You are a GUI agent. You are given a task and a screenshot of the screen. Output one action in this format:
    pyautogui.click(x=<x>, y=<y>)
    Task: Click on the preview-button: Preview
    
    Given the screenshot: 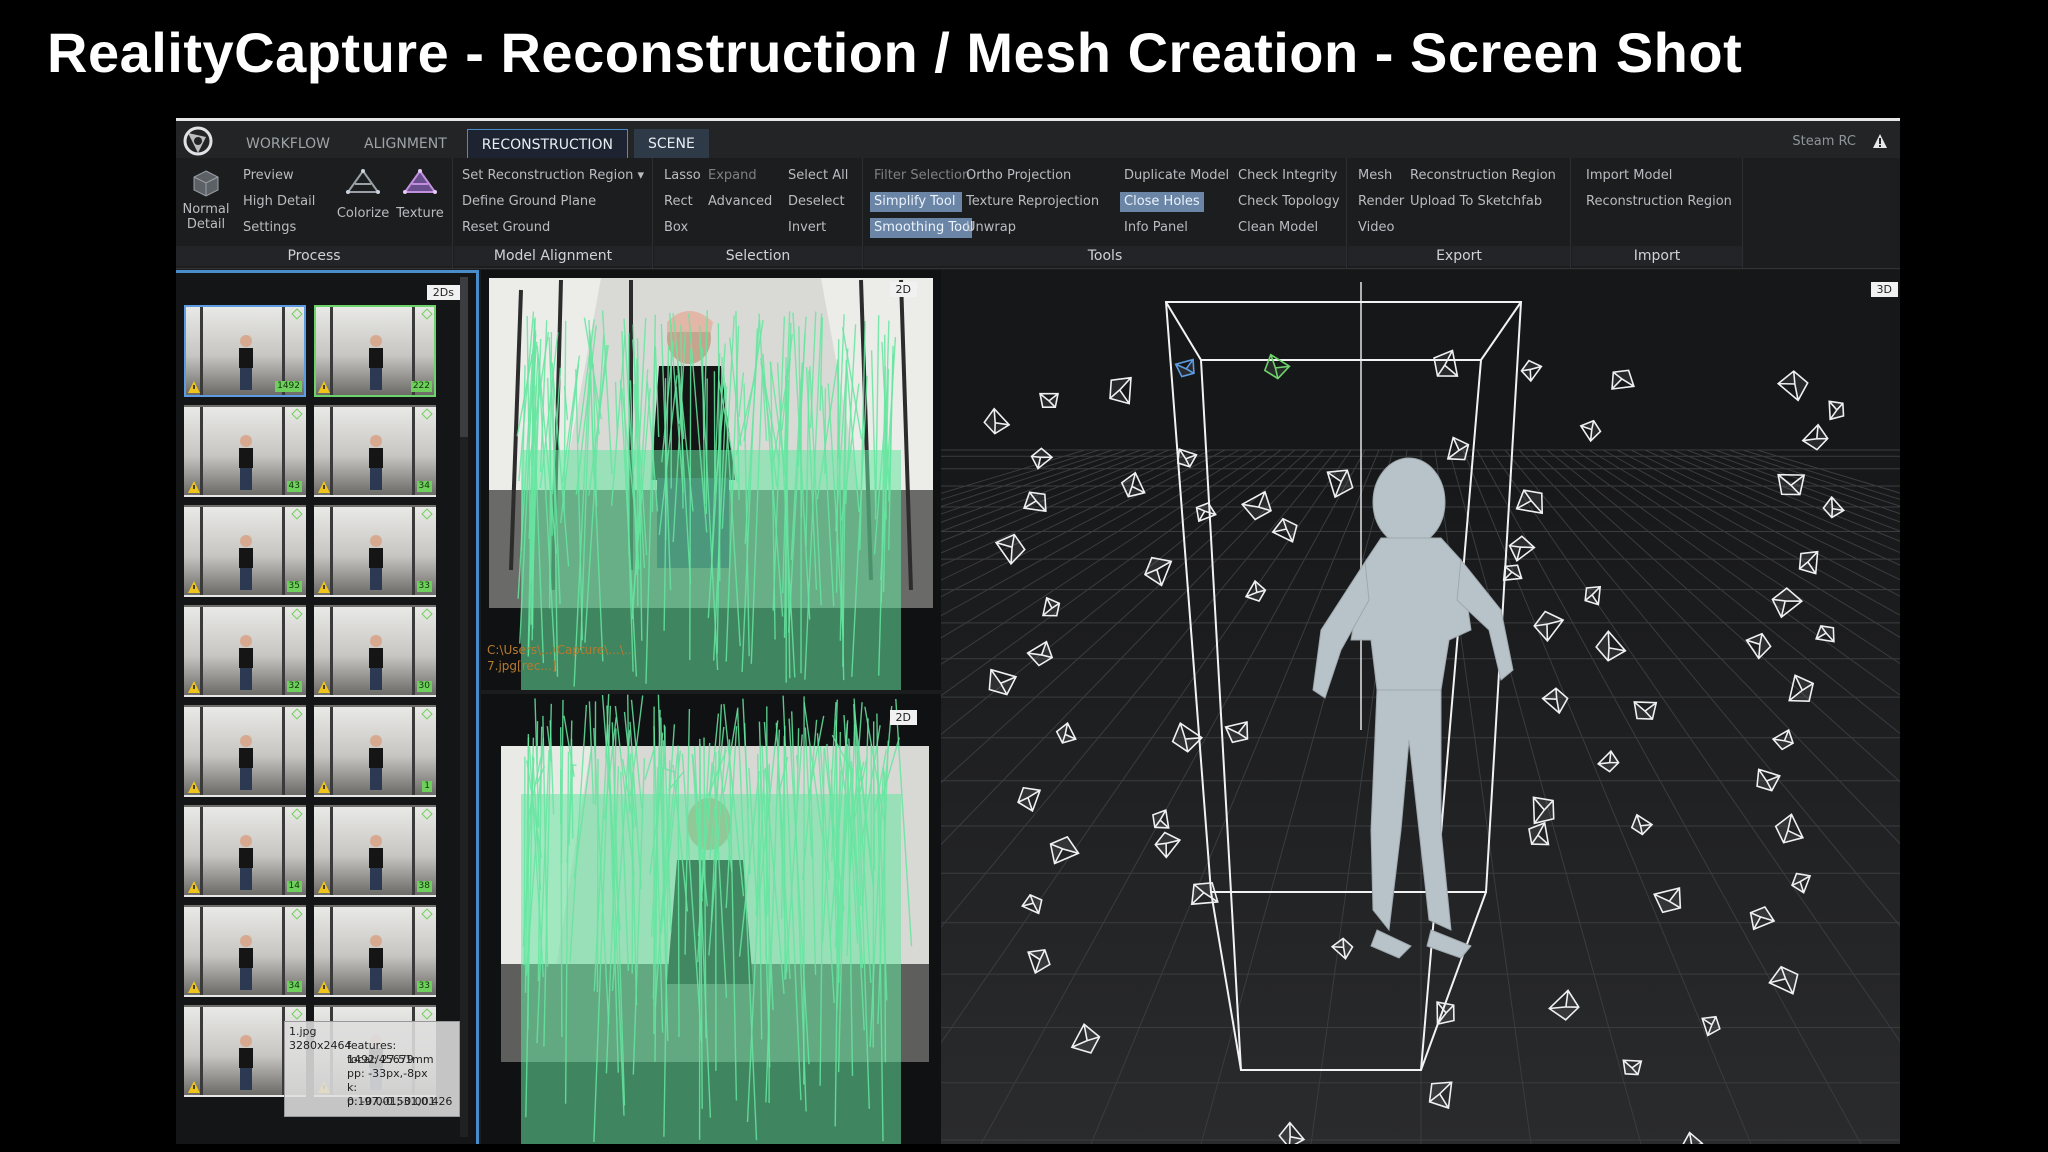 What is the action you would take?
    pyautogui.click(x=268, y=176)
    